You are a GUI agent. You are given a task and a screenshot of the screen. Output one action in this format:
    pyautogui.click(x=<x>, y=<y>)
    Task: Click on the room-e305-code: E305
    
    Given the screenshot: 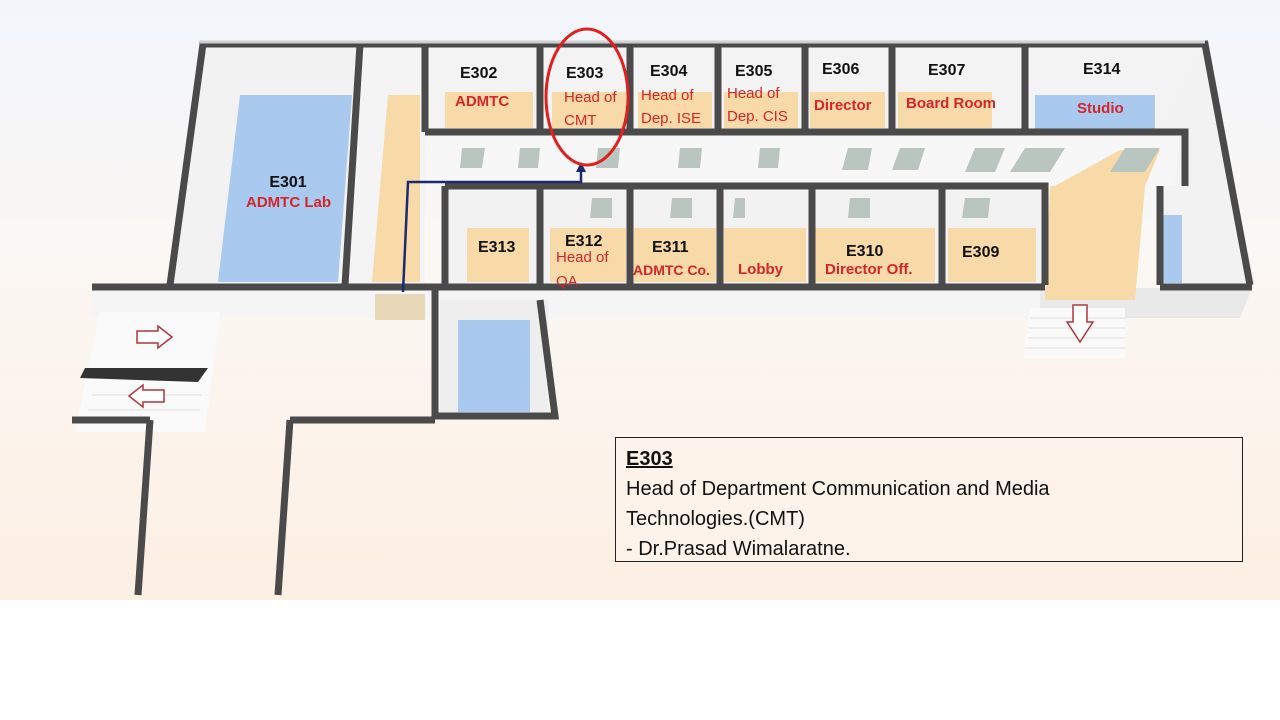 What is the action you would take?
    pyautogui.click(x=754, y=71)
    